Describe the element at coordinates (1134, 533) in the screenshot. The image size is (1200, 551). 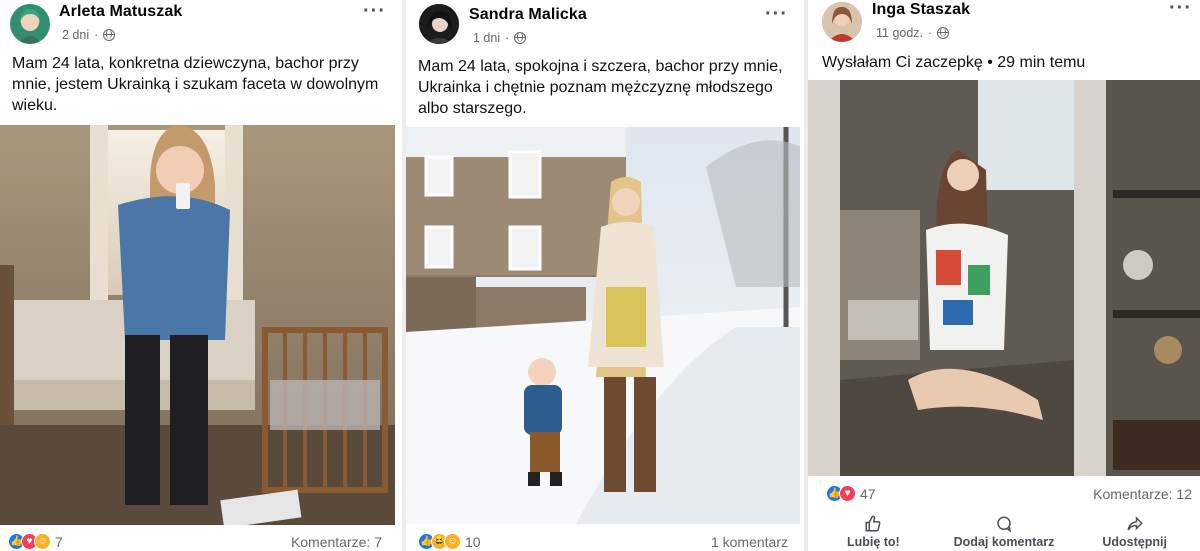
I see `share-button: Udostępnij` at that location.